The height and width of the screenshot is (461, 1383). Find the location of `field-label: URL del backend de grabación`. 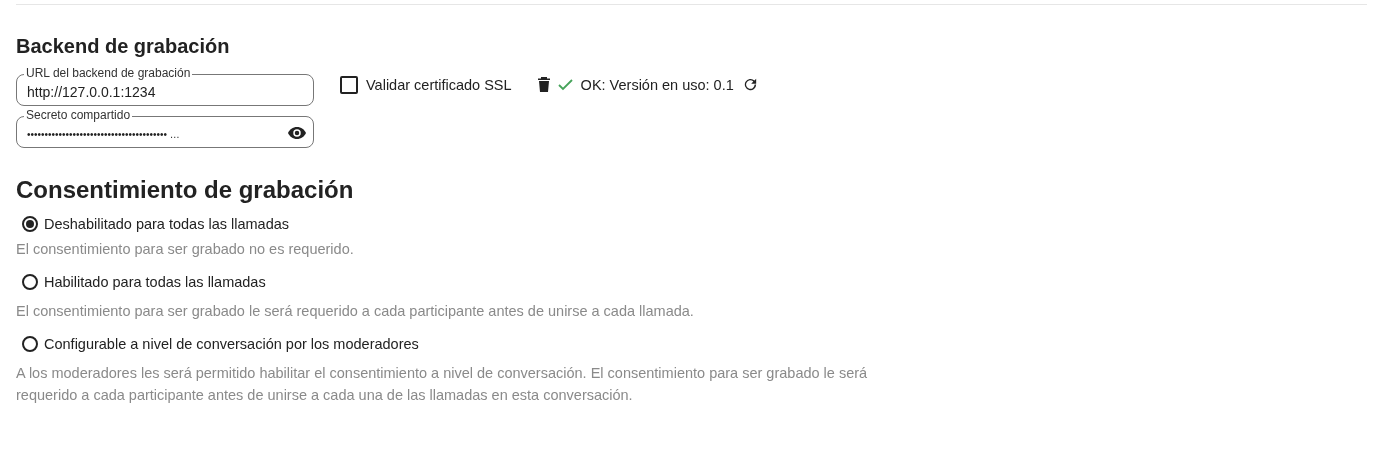

field-label: URL del backend de grabación is located at coordinates (108, 73).